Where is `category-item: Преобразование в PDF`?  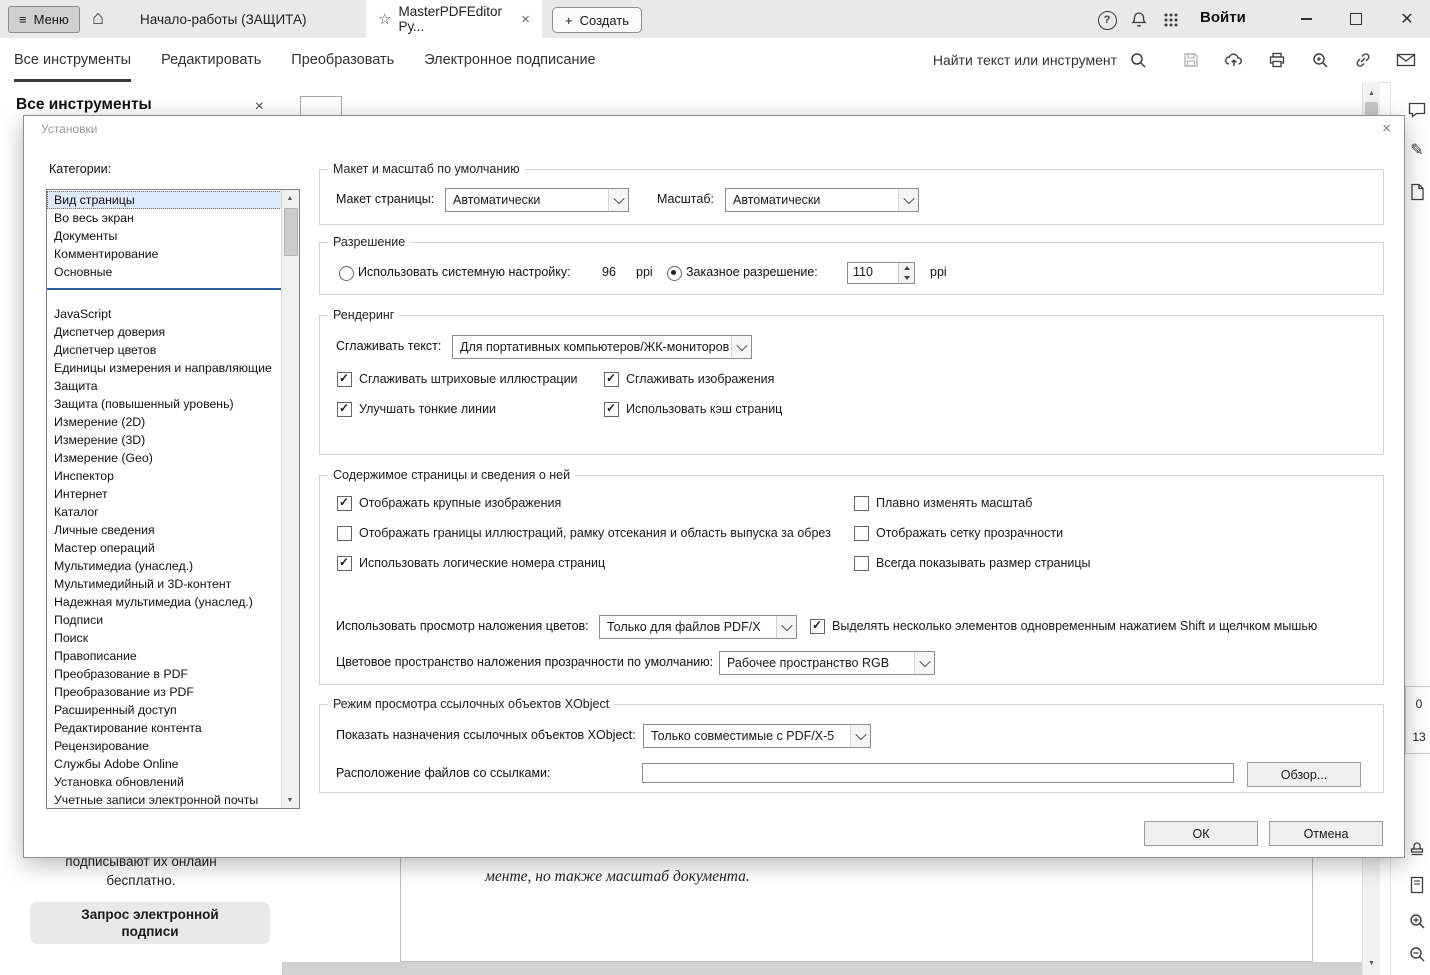 category-item: Преобразование в PDF is located at coordinates (164, 674).